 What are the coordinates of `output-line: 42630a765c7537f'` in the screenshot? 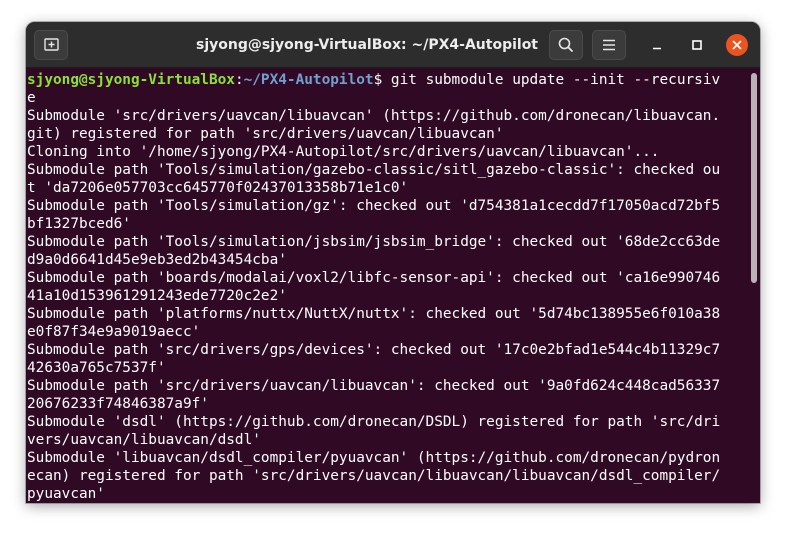 It's located at (96, 368).